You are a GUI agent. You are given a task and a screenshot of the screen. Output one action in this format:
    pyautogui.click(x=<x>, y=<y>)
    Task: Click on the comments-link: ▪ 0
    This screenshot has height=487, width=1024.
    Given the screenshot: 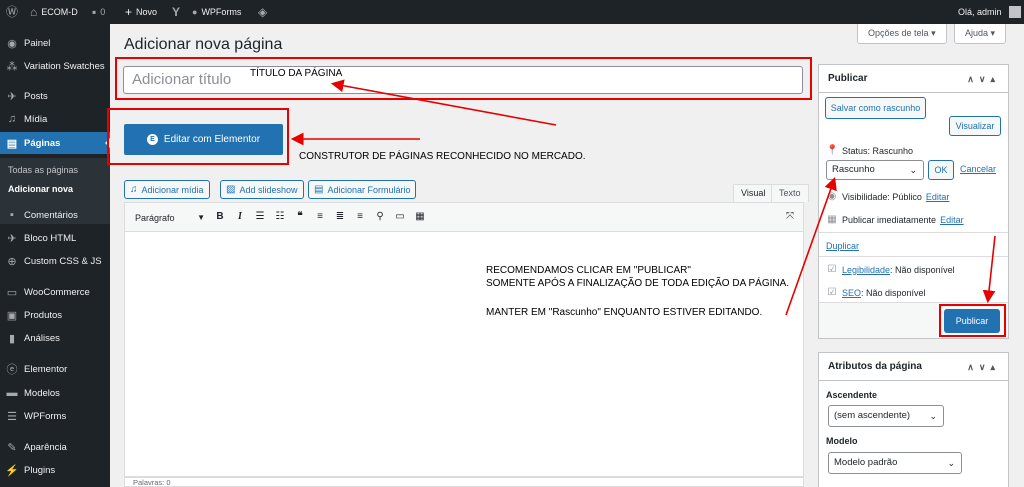 What is the action you would take?
    pyautogui.click(x=98, y=12)
    